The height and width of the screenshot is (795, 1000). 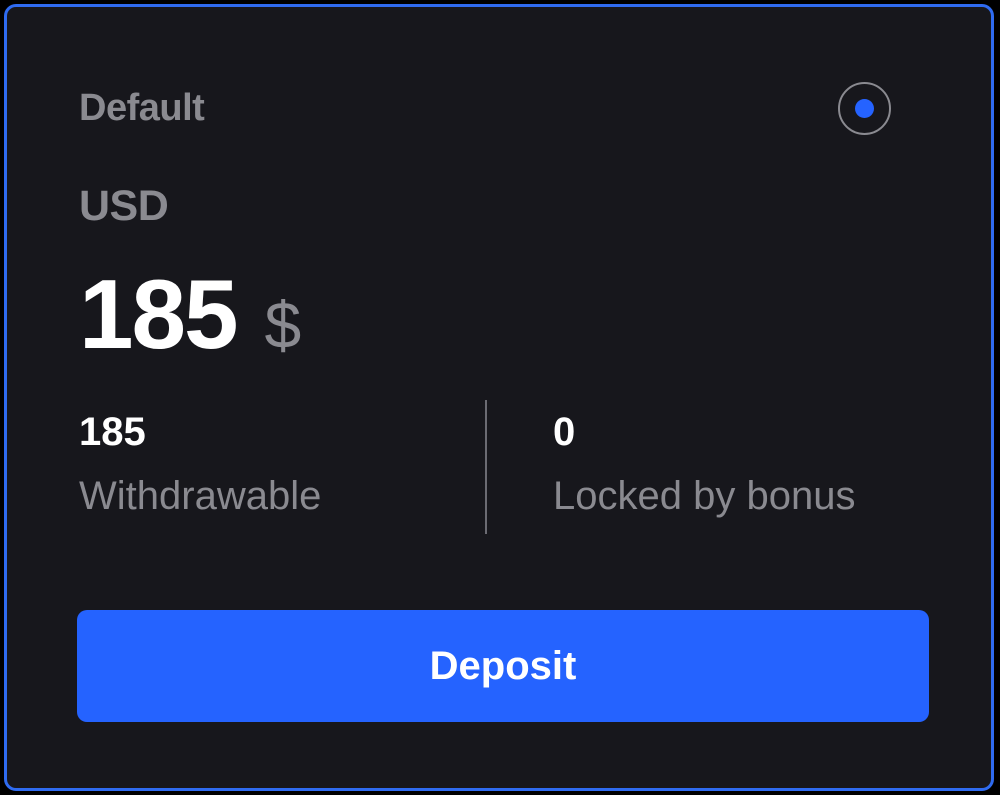 I want to click on currency-code: USD, so click(x=124, y=206).